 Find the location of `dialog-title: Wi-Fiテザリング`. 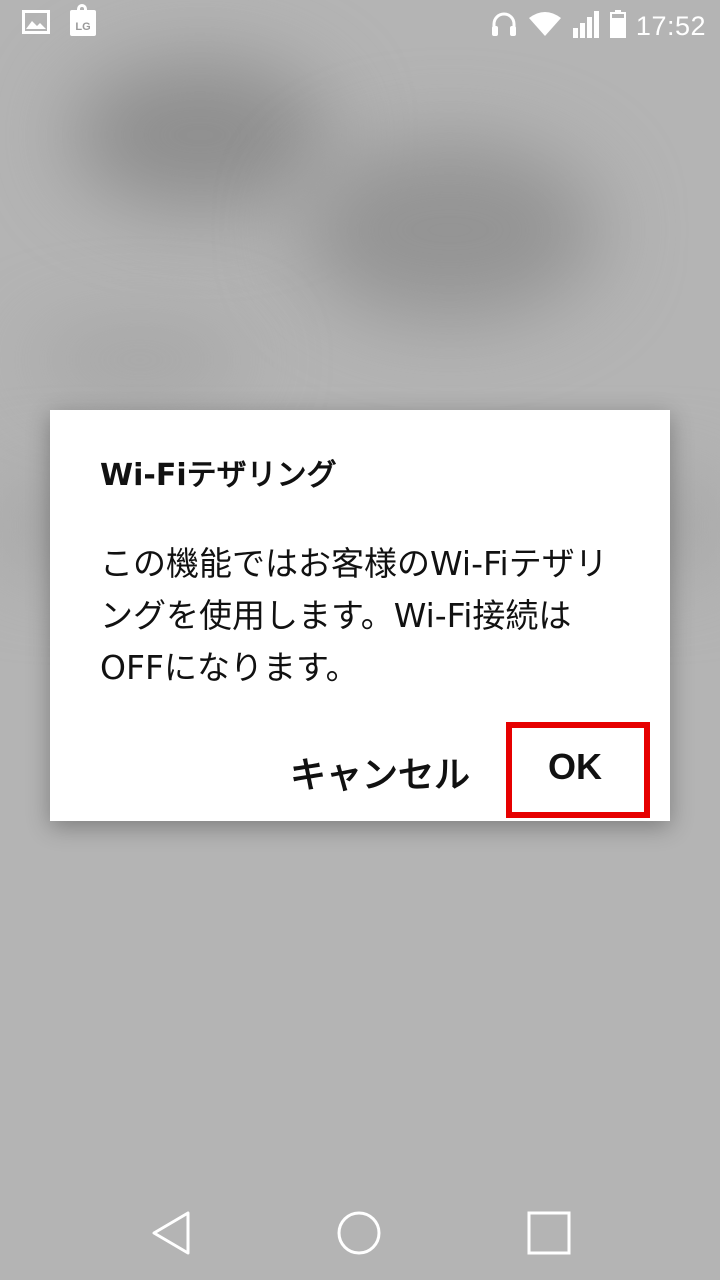

dialog-title: Wi-Fiテザリング is located at coordinates (218, 475).